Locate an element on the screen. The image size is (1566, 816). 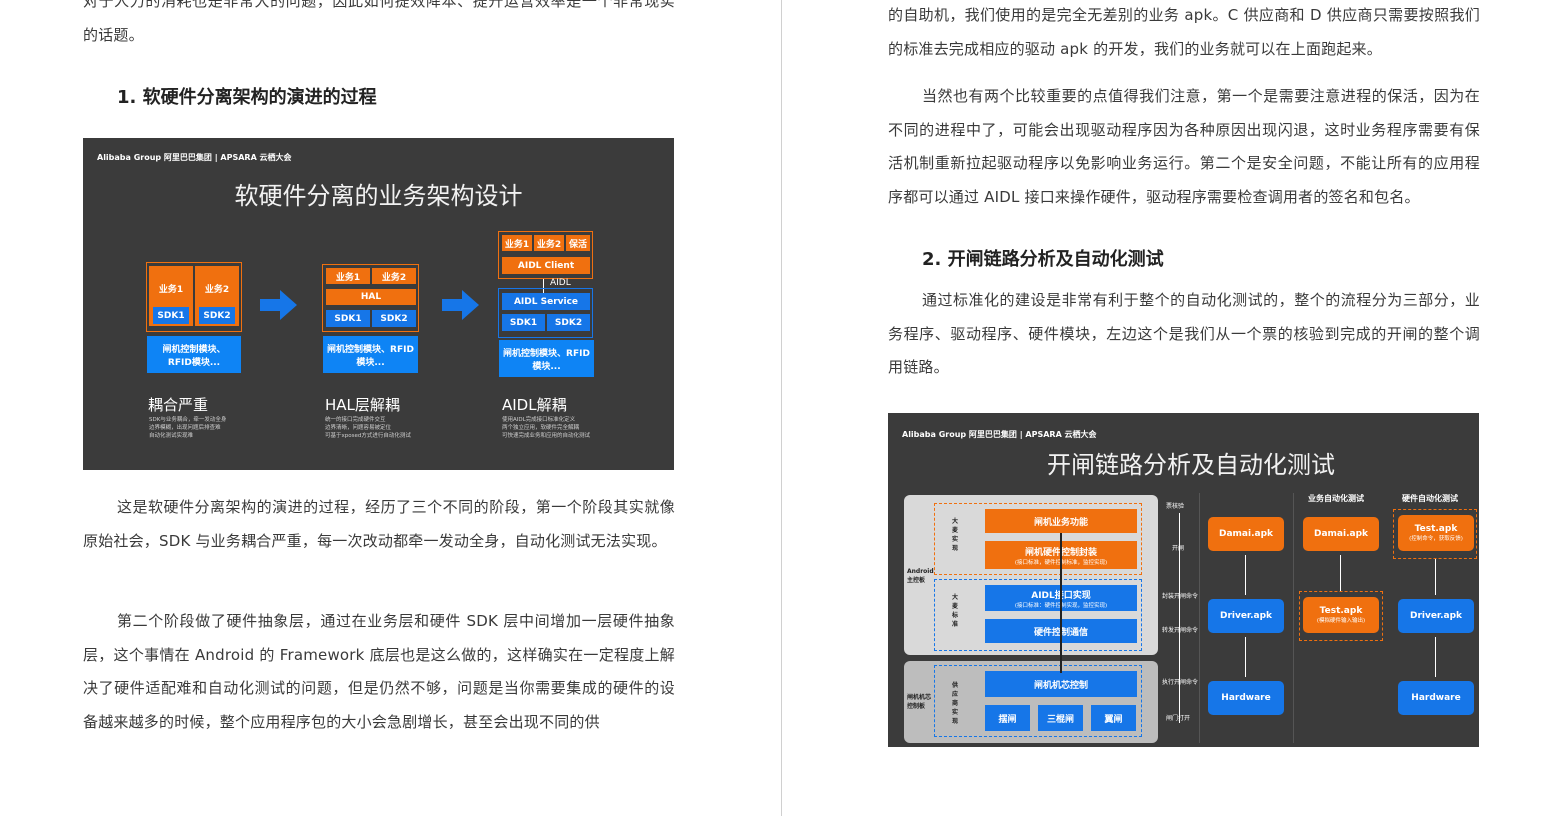
chip-board-label: 闸机机芯控制板 is located at coordinates (919, 702).